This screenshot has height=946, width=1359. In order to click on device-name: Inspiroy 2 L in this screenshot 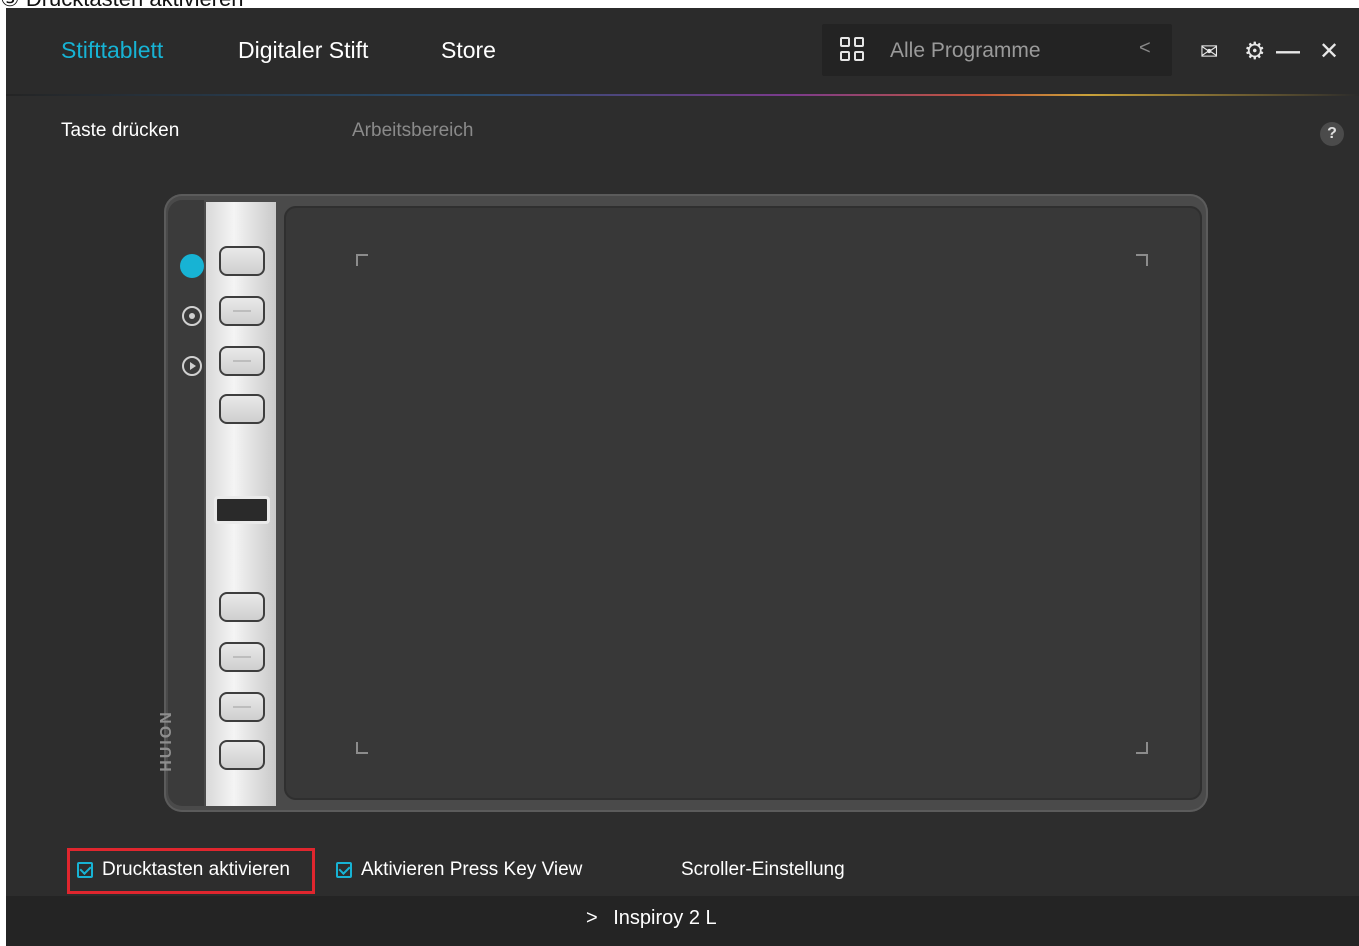, I will do `click(665, 918)`.